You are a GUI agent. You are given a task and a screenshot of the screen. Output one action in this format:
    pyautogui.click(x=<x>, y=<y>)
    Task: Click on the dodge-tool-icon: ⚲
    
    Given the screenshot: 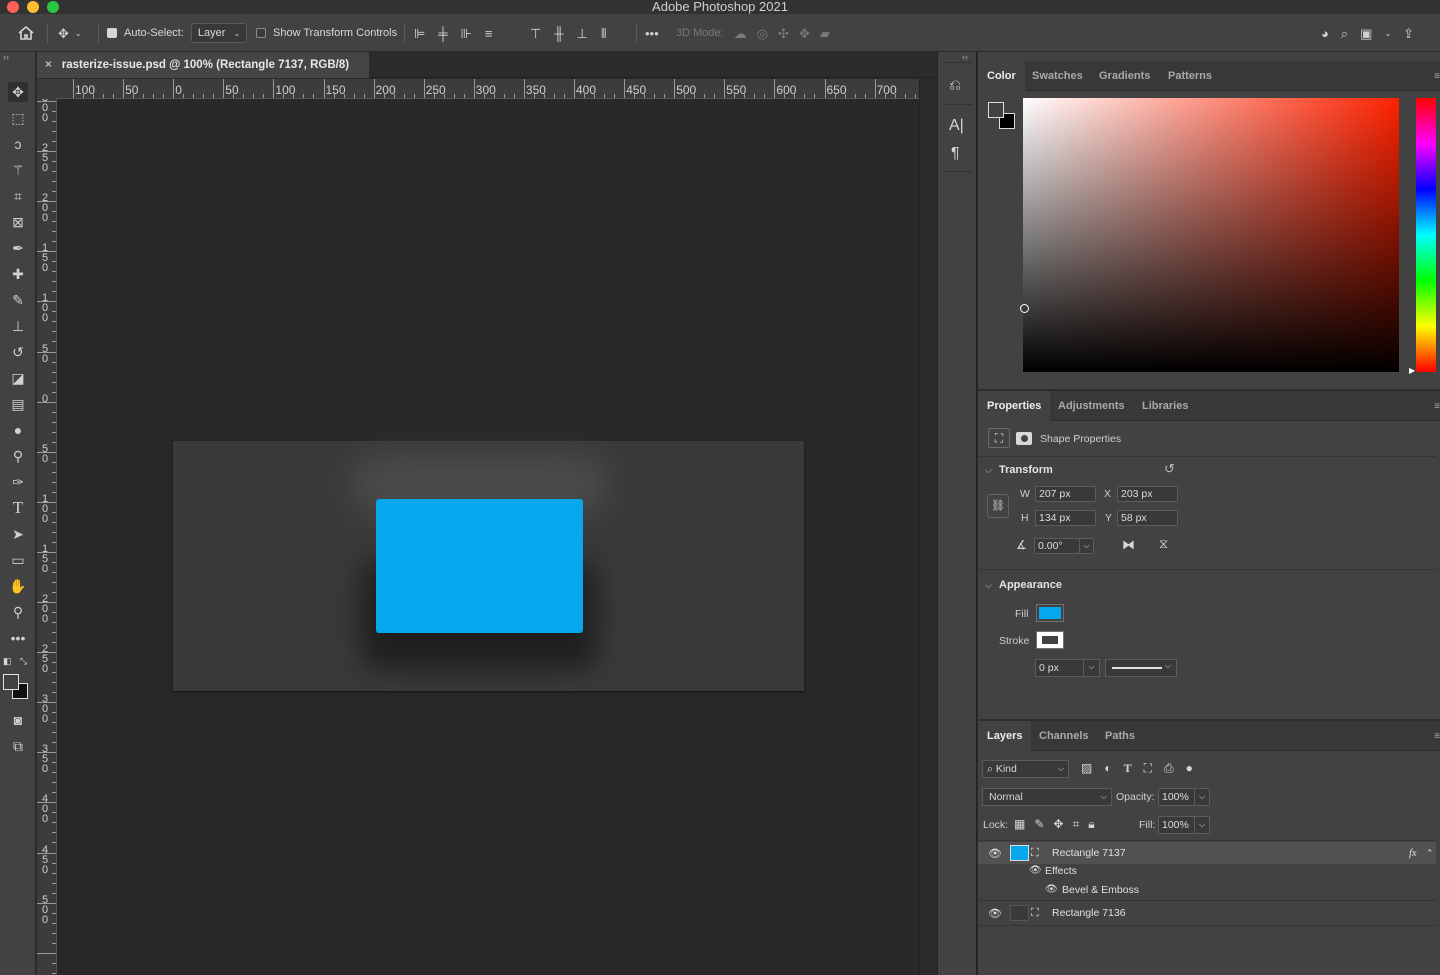 What is the action you would take?
    pyautogui.click(x=18, y=456)
    